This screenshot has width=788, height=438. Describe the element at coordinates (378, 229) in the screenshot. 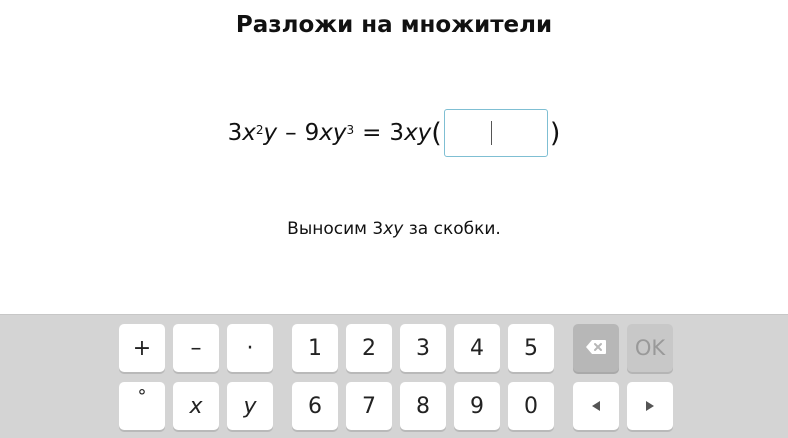

I see `hint-coef: 3` at that location.